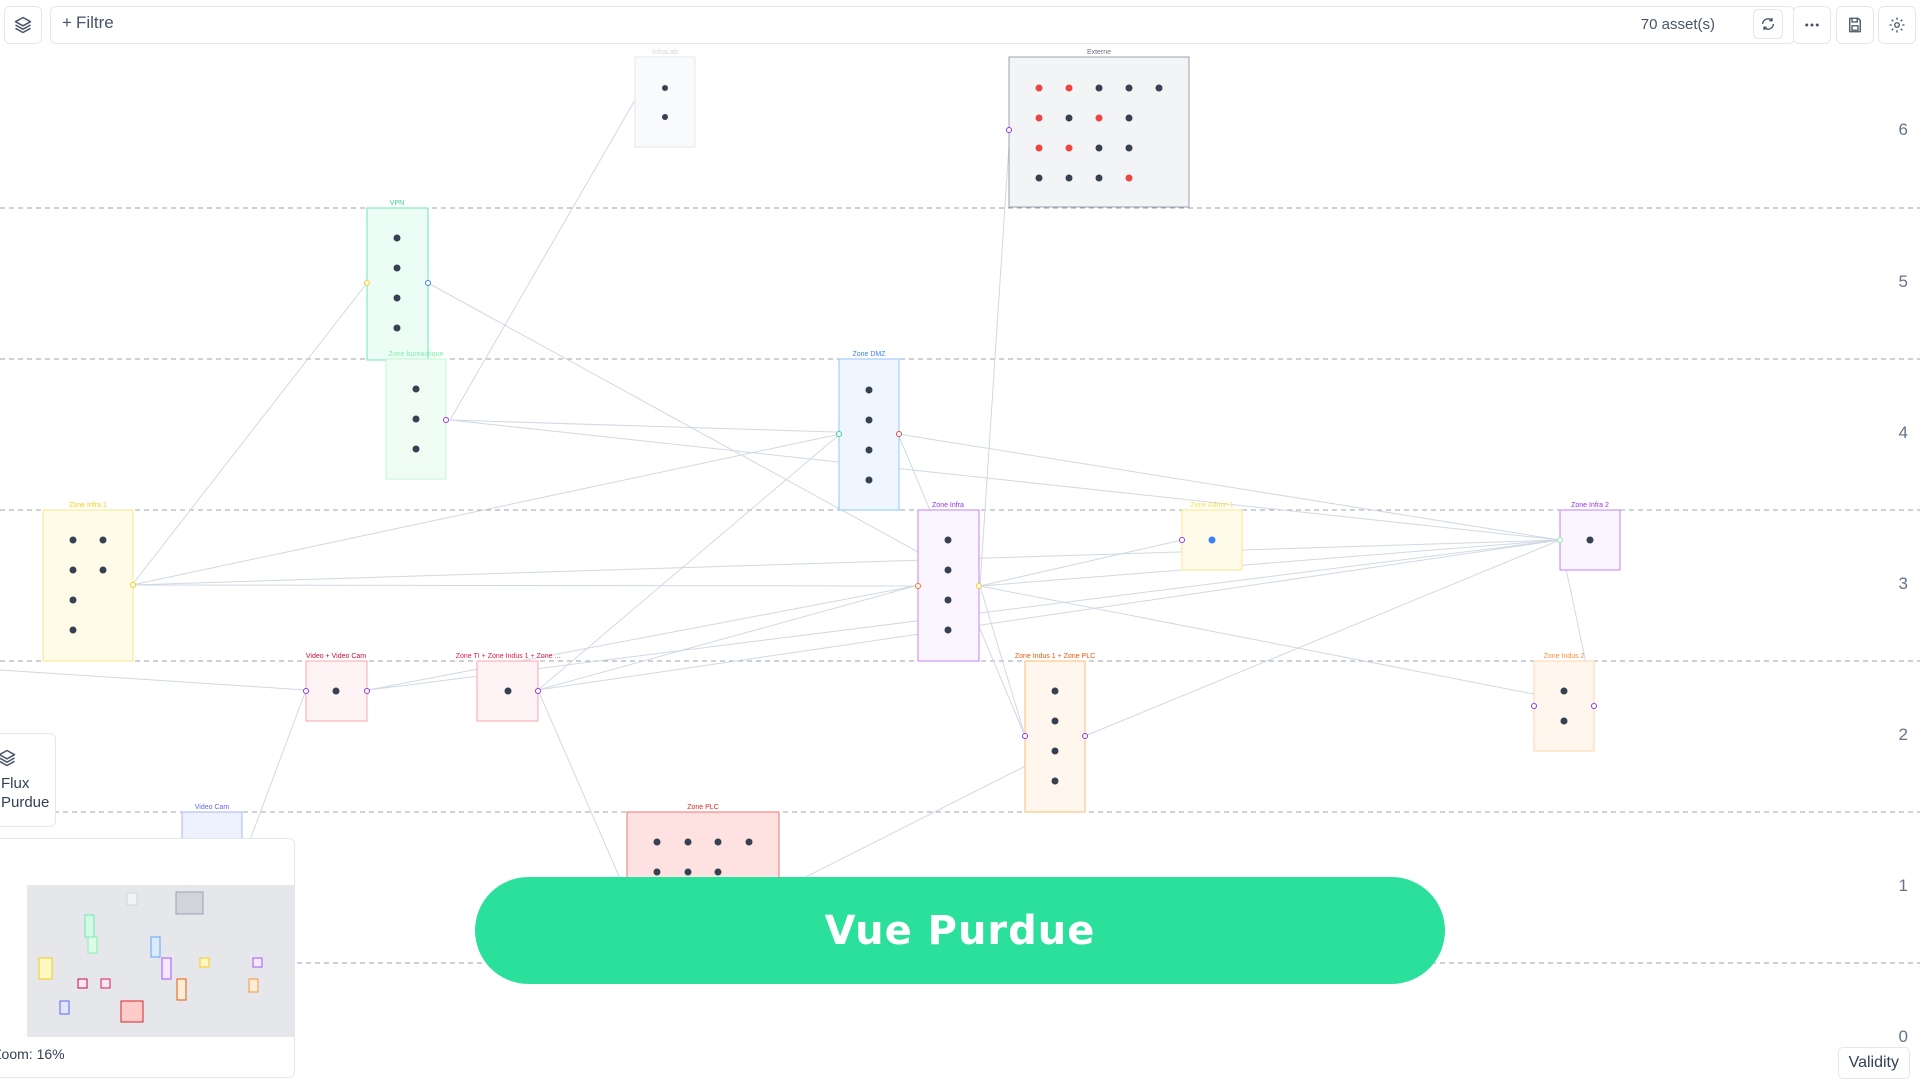  I want to click on layers-icon, so click(8, 758).